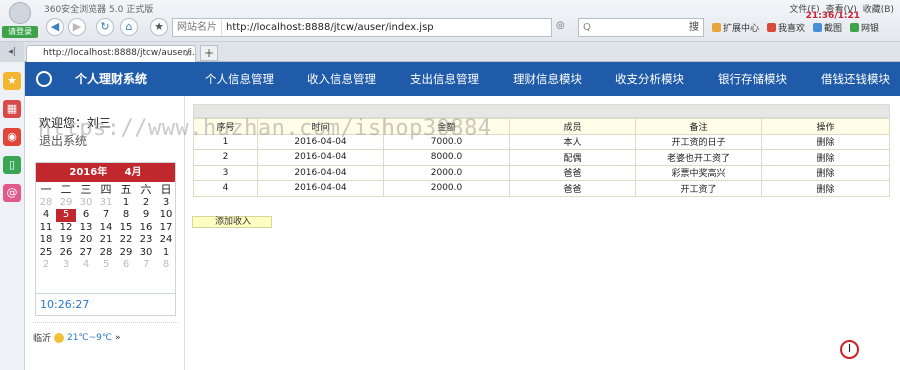 Image resolution: width=900 pixels, height=370 pixels. I want to click on favorites-star-icon: ★, so click(12, 81).